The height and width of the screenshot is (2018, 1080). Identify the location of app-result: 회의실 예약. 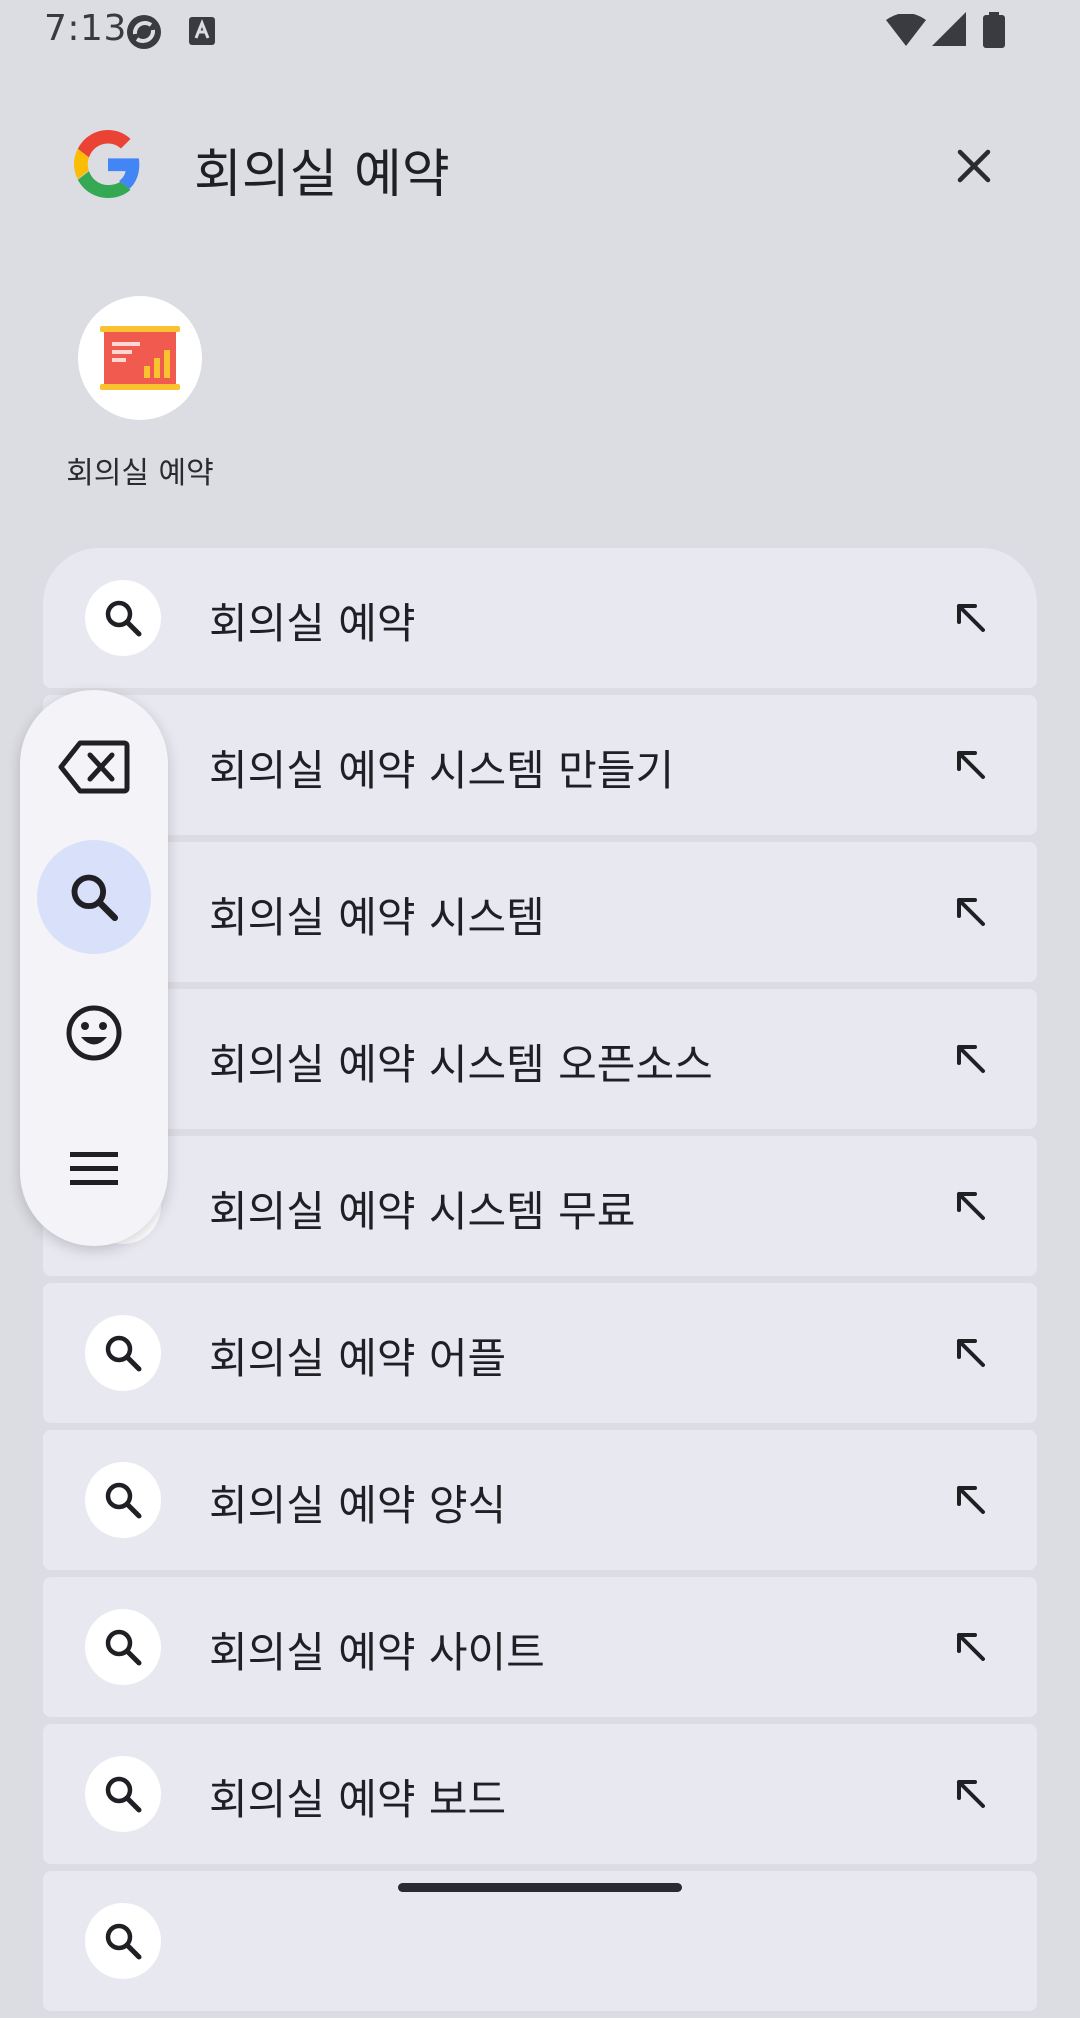
(140, 394).